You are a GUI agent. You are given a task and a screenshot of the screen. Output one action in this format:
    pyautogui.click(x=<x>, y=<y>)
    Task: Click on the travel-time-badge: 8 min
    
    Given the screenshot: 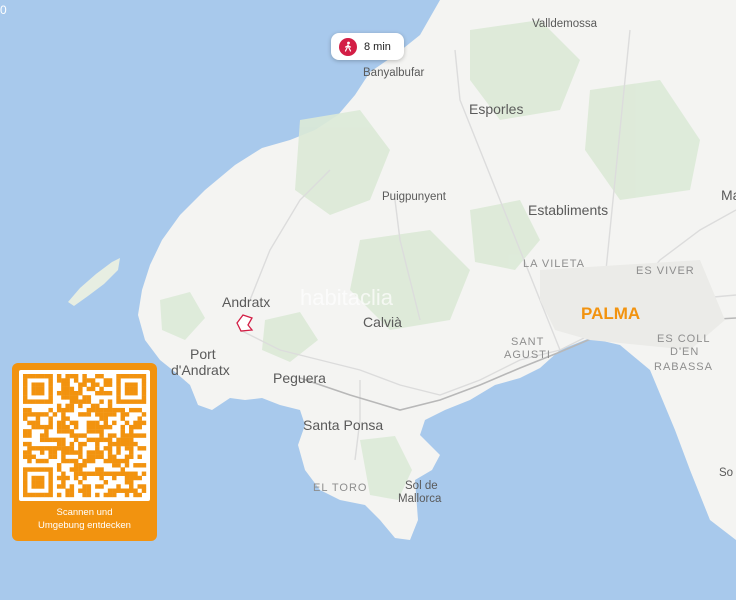 What is the action you would take?
    pyautogui.click(x=367, y=46)
    